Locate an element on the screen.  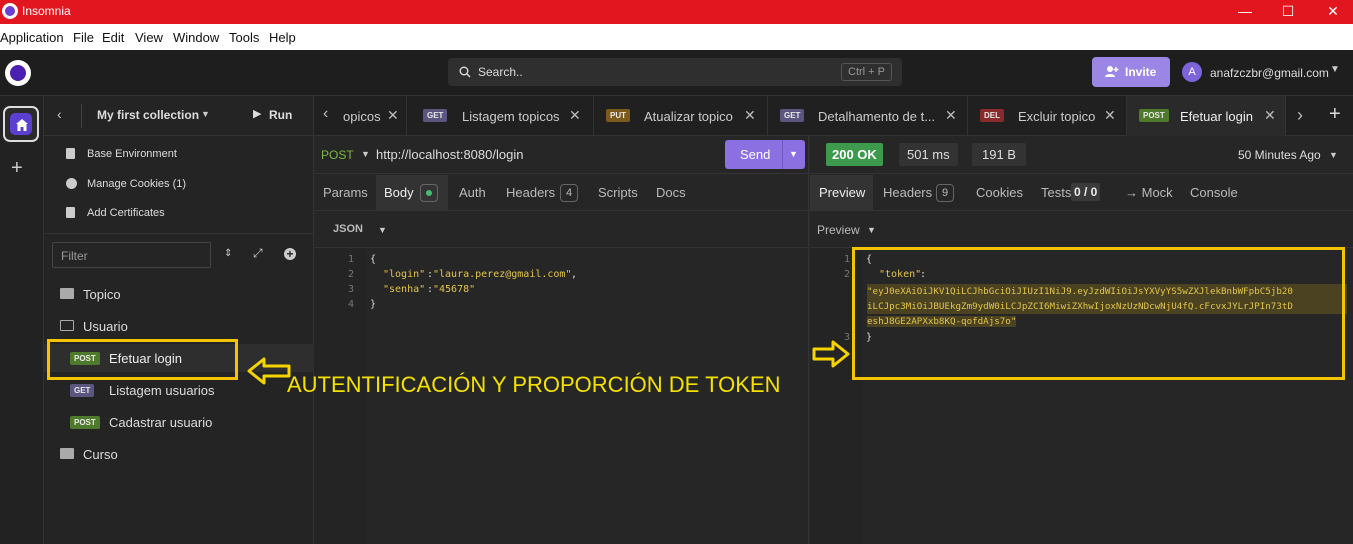
run-button: Run is located at coordinates (280, 115).